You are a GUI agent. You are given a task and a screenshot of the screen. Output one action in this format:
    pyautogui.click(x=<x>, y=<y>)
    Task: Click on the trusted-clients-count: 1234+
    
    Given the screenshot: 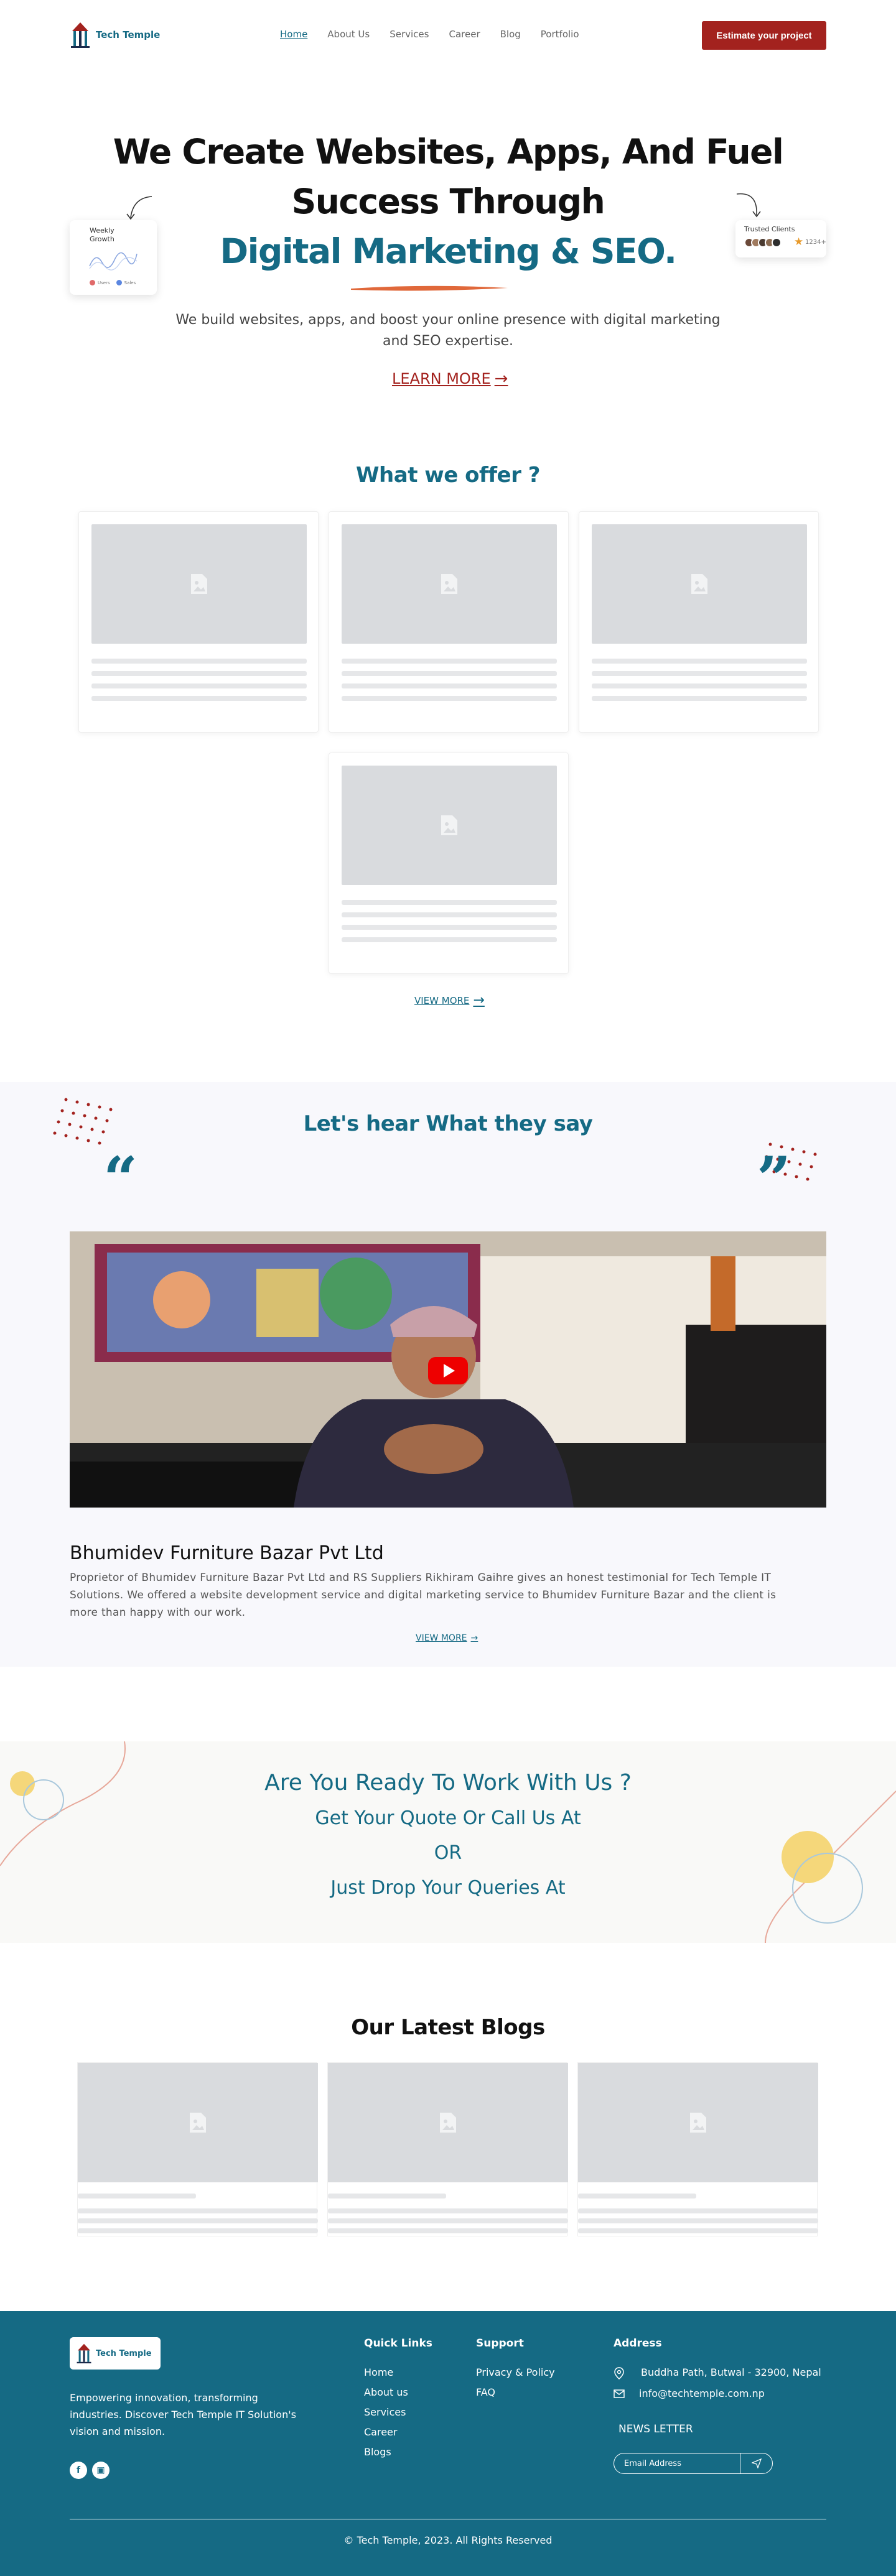 What is the action you would take?
    pyautogui.click(x=815, y=243)
    